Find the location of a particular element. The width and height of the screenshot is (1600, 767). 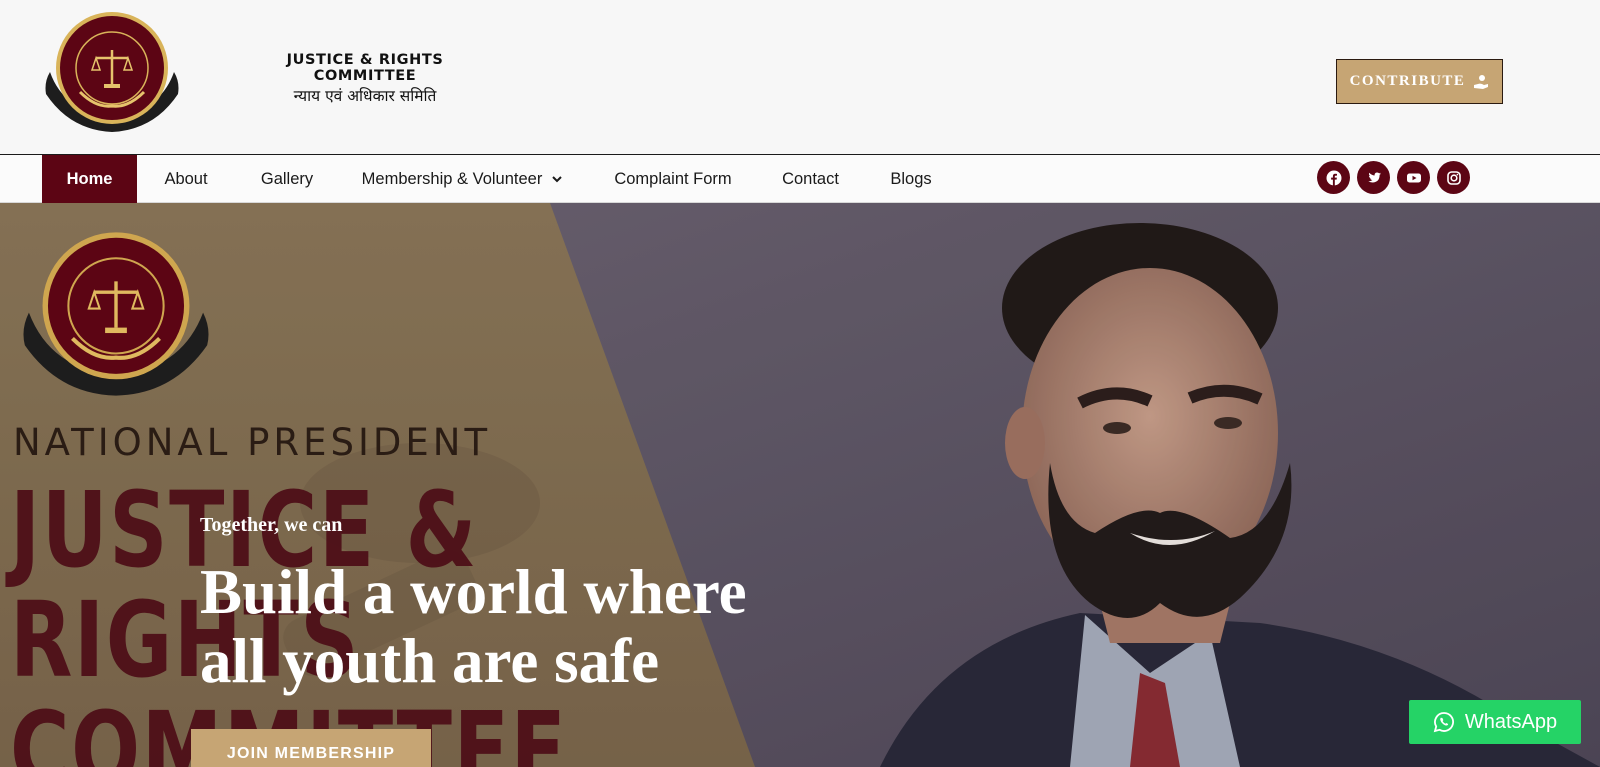

facebook-link is located at coordinates (1333, 177).